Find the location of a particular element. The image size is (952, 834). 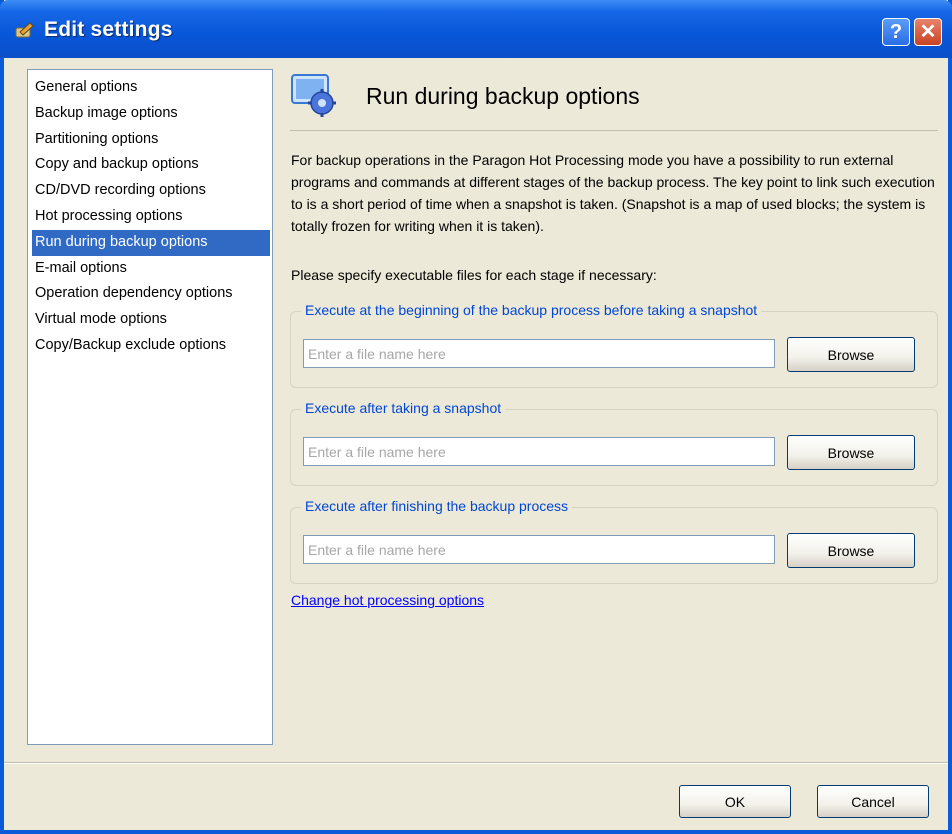

page-title: Run during backup options is located at coordinates (503, 96).